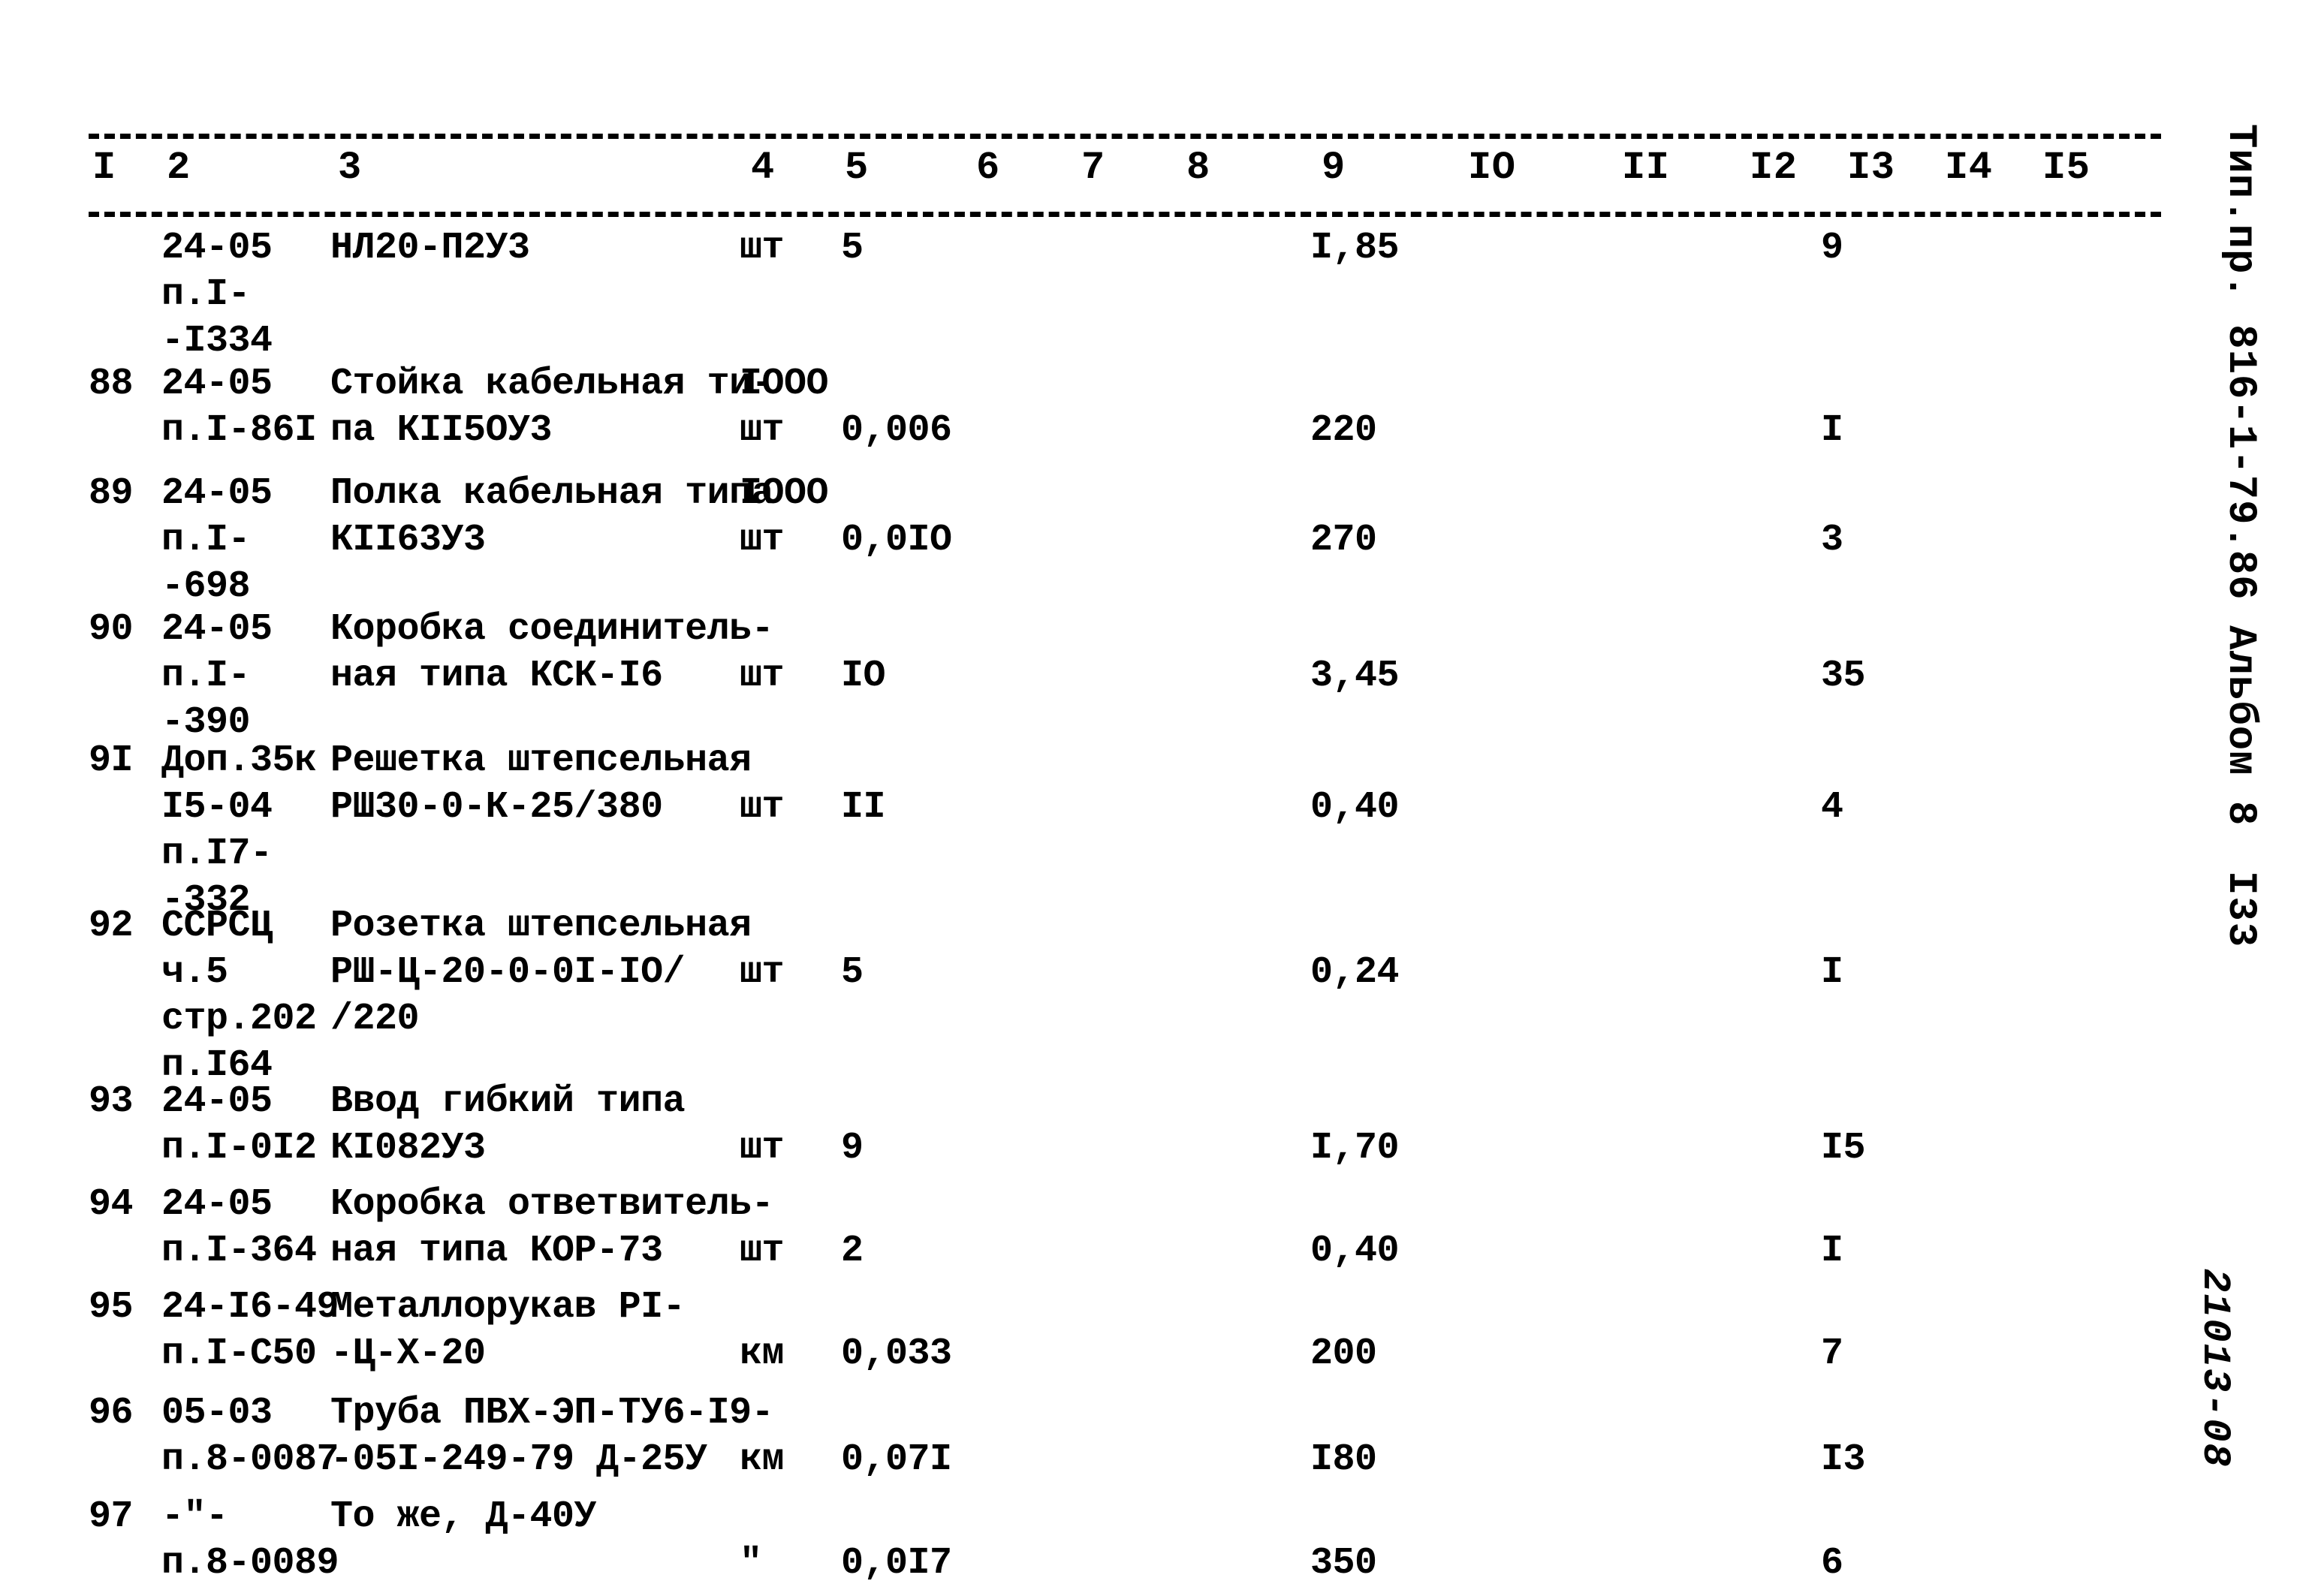 This screenshot has width=2306, height=1596. I want to click on row-quantity-cell: 9, so click(852, 1148).